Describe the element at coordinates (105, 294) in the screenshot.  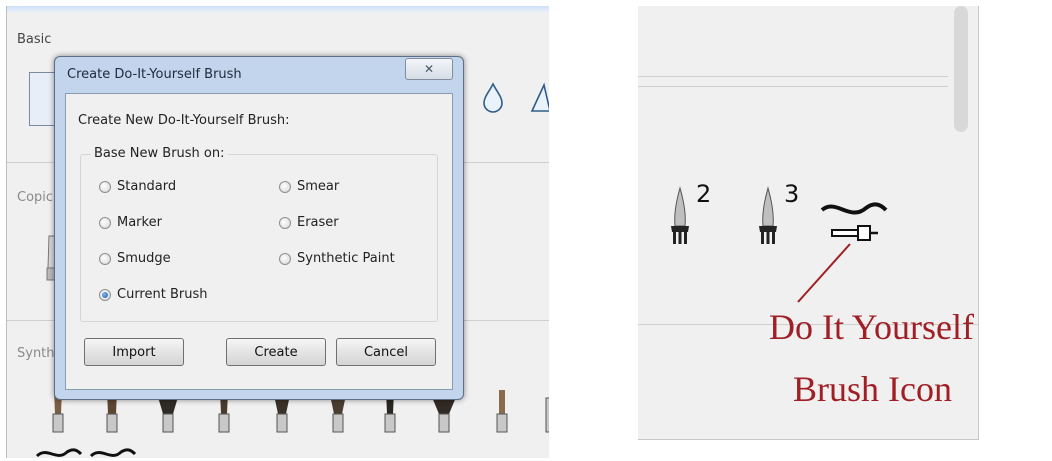
I see `radio-selected-icon` at that location.